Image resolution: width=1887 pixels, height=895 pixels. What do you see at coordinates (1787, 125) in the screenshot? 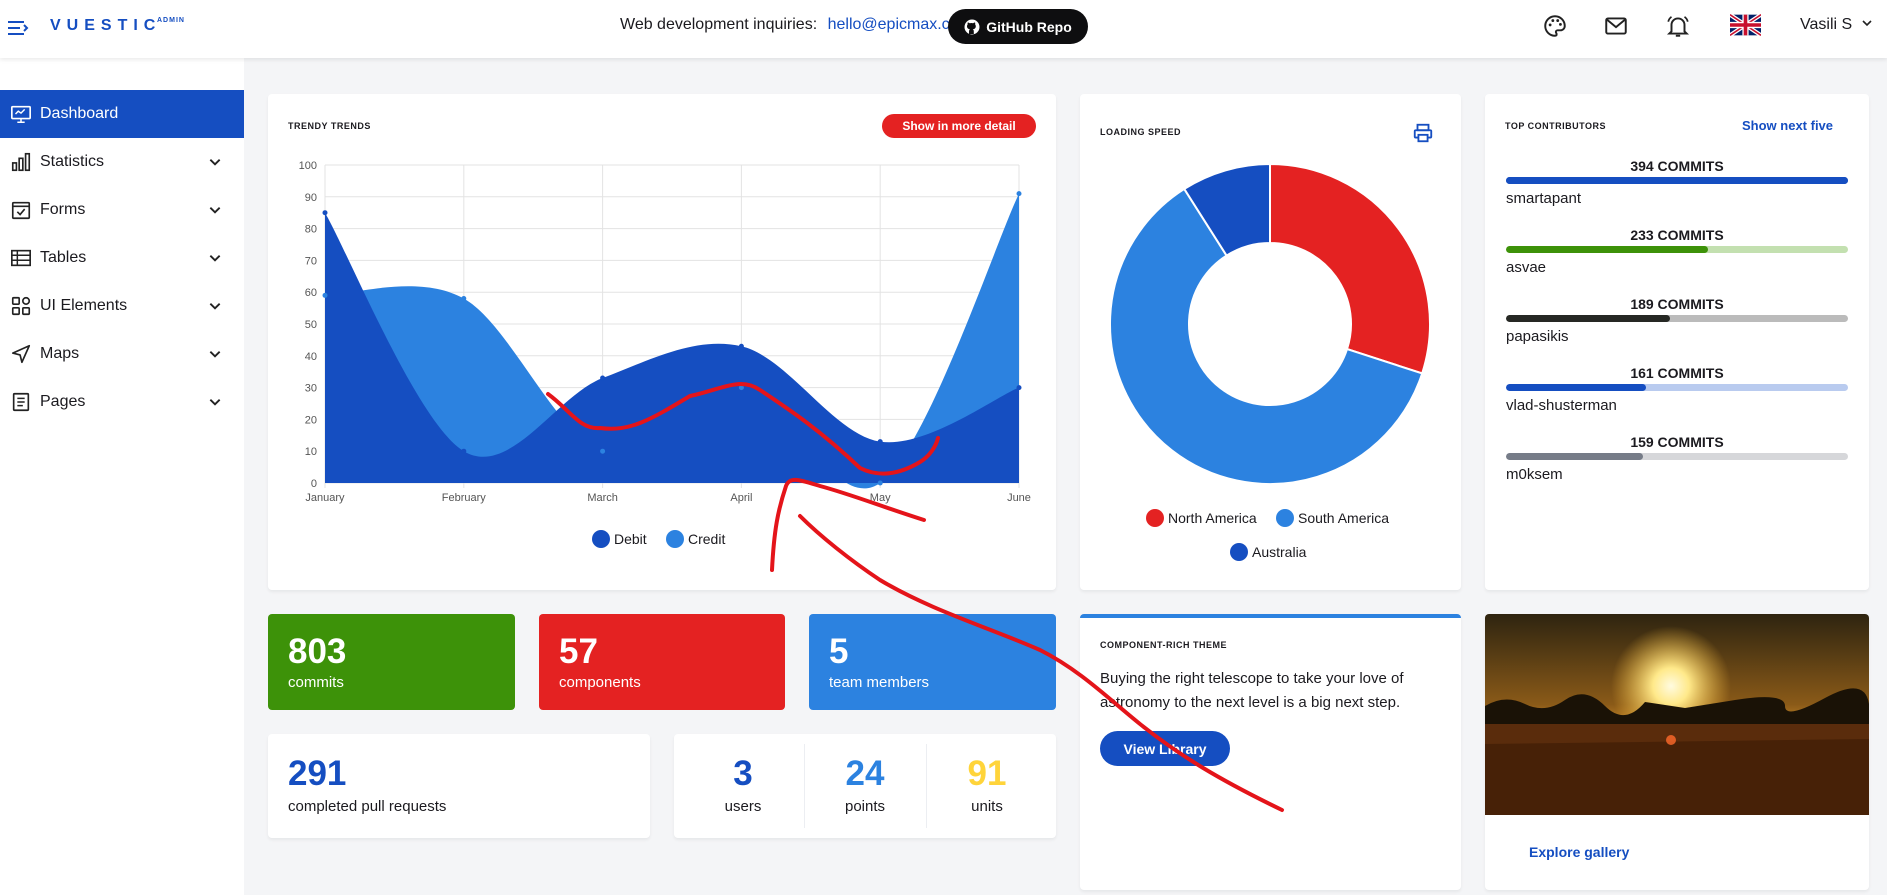
I see `show-next-five-link: Show next five` at bounding box center [1787, 125].